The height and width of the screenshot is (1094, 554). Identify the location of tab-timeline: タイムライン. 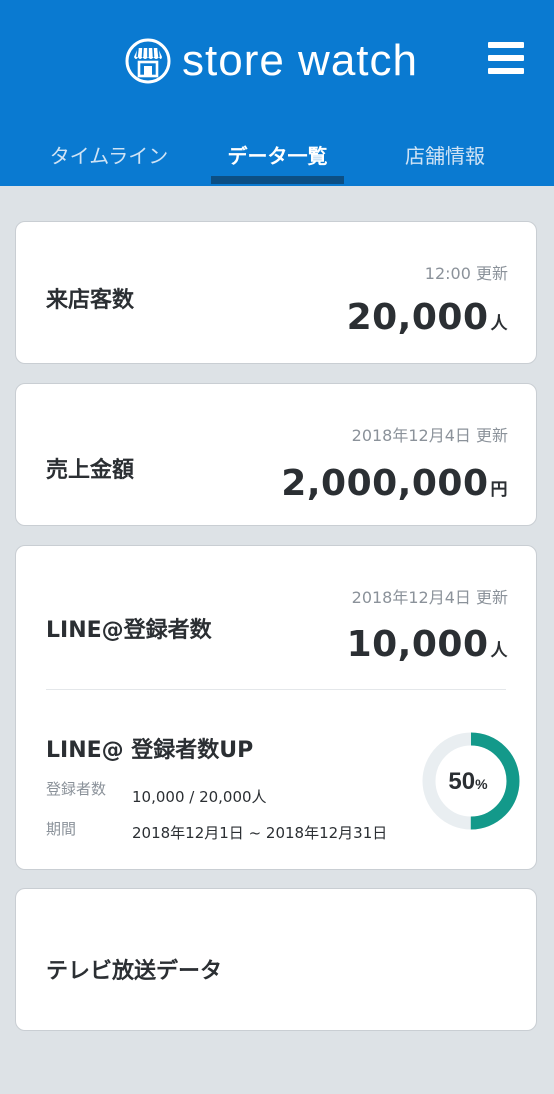
(109, 163).